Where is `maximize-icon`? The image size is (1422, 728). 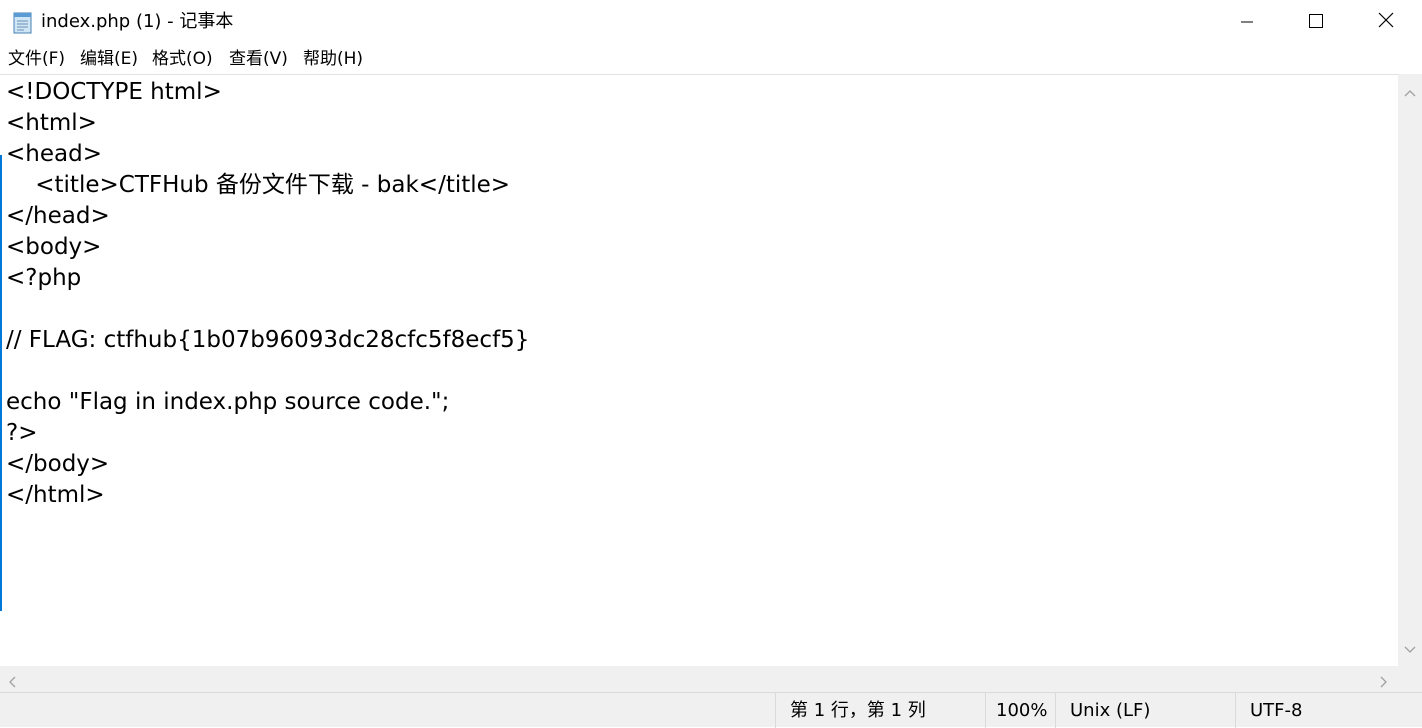 maximize-icon is located at coordinates (1316, 22).